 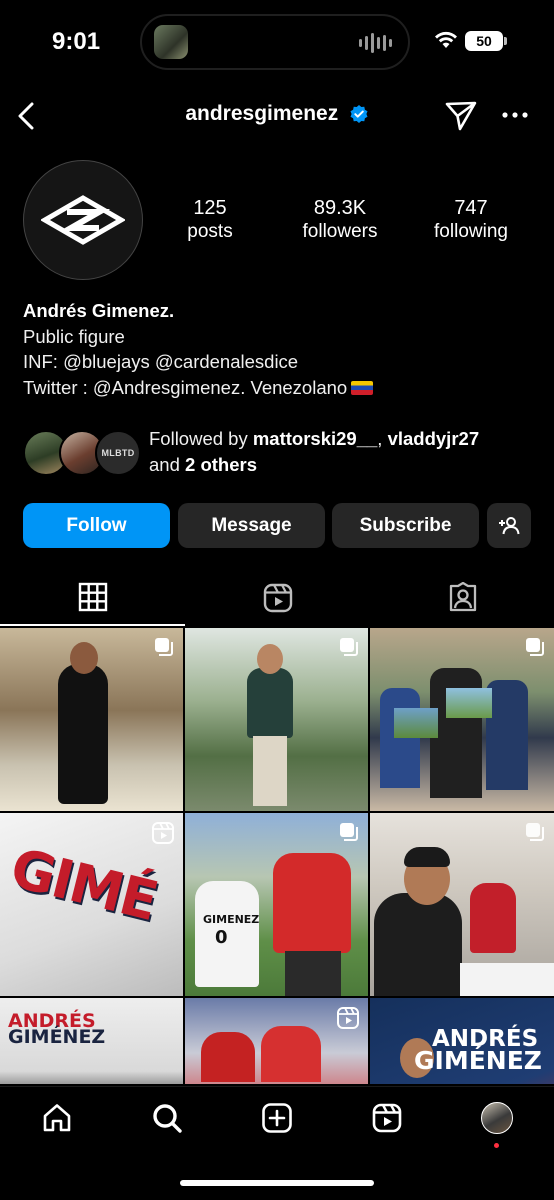 I want to click on message-button: Message, so click(x=251, y=525).